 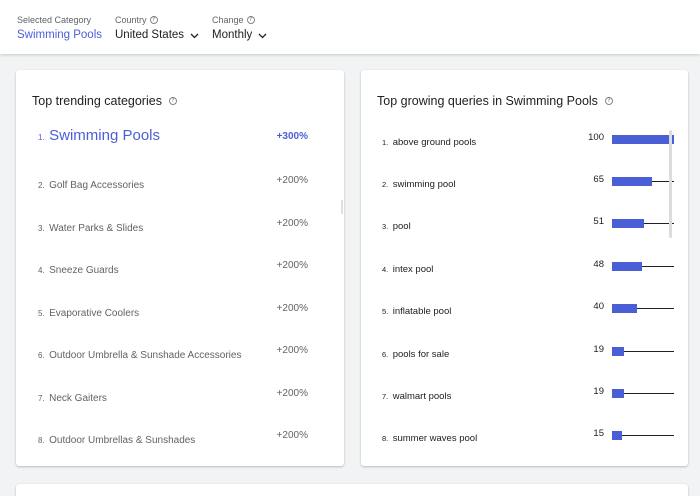 I want to click on item-value: 40, so click(x=598, y=306).